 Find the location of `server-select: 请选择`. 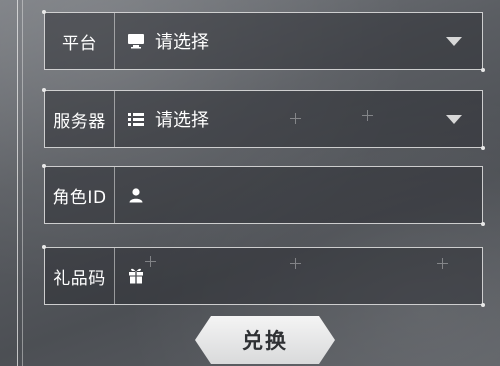

server-select: 请选择 is located at coordinates (298, 119).